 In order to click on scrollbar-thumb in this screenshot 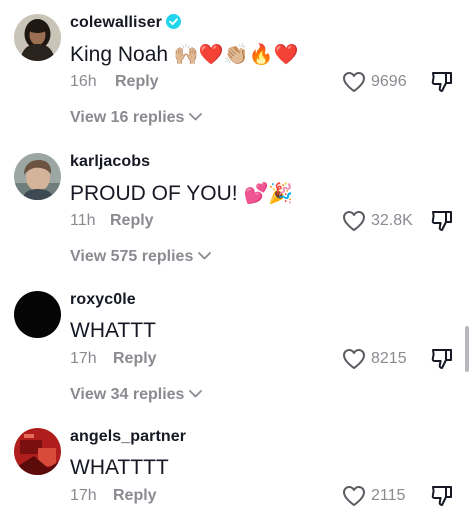, I will do `click(467, 349)`.